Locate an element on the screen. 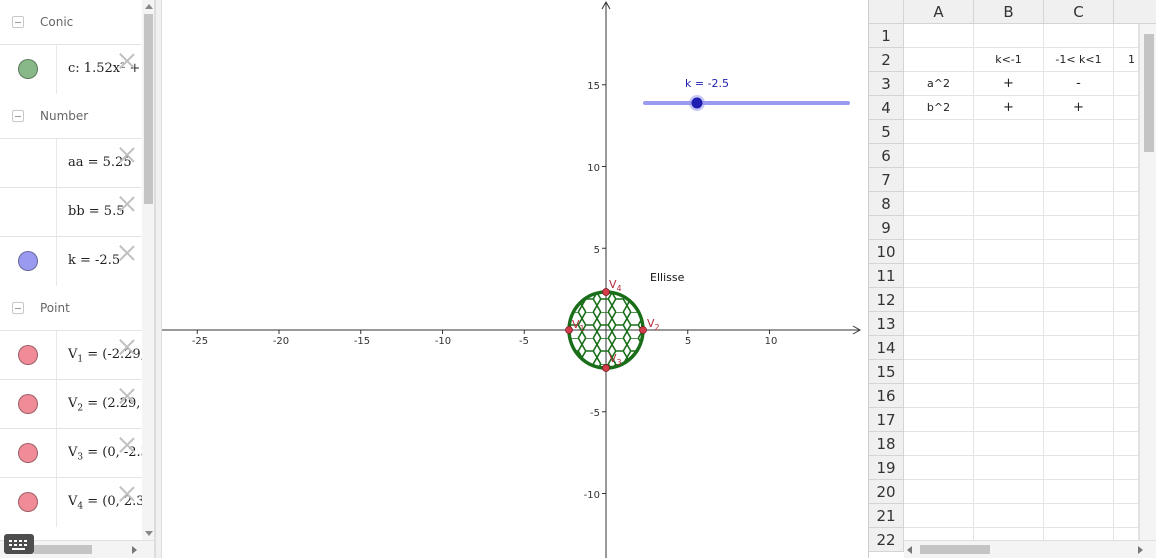 This screenshot has width=1156, height=558. scroll-left-icon is located at coordinates (909, 550).